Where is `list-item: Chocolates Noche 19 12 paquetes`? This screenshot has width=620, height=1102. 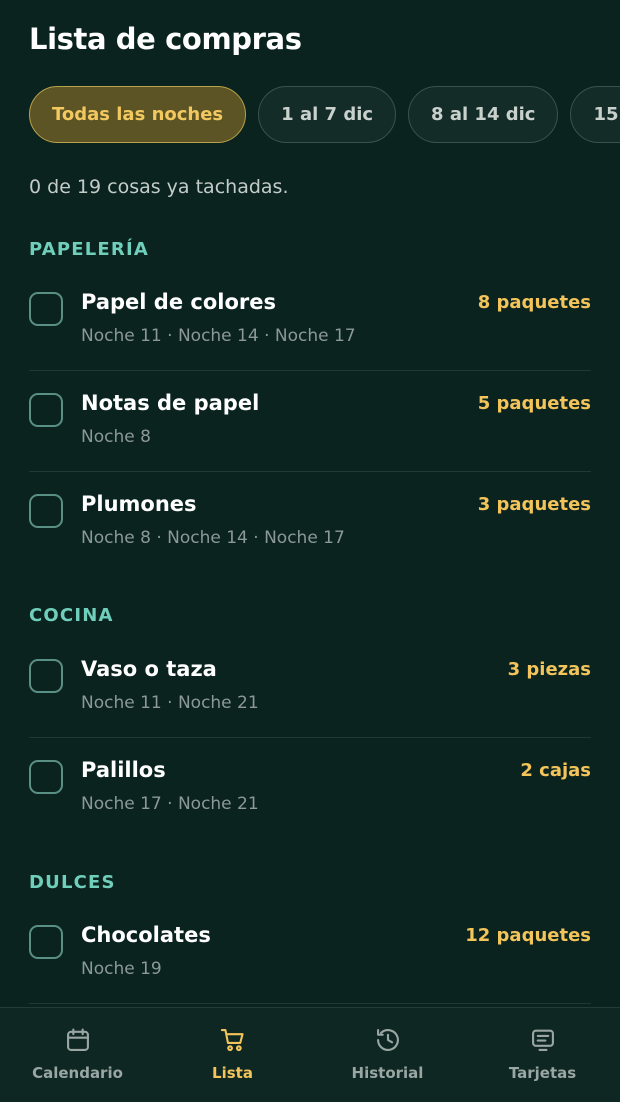
list-item: Chocolates Noche 19 12 paquetes is located at coordinates (310, 953).